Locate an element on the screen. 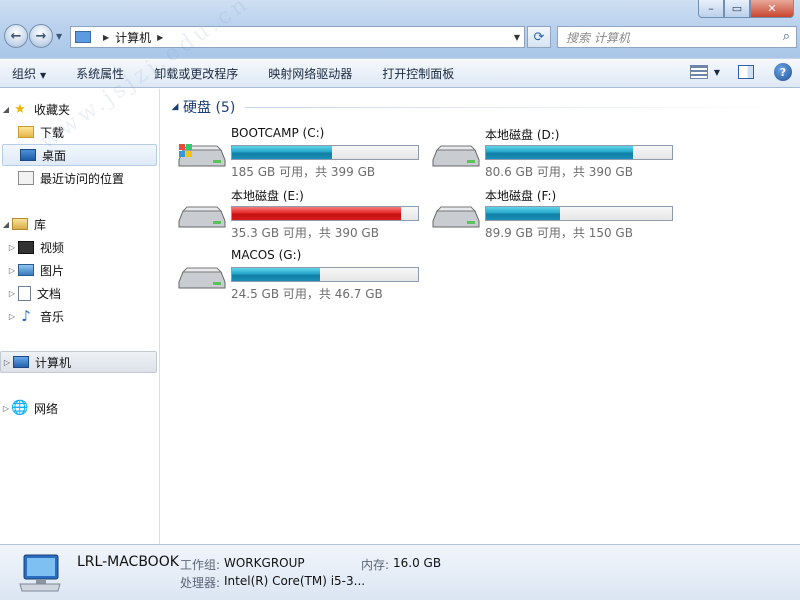 The image size is (800, 600). processor-label: 处理器: is located at coordinates (200, 583).